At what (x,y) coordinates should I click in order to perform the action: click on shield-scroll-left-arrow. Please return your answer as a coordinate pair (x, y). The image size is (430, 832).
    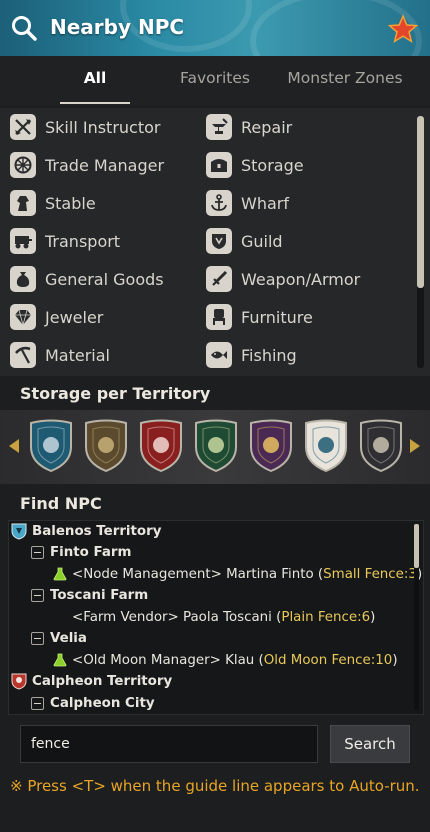
    Looking at the image, I should click on (14, 446).